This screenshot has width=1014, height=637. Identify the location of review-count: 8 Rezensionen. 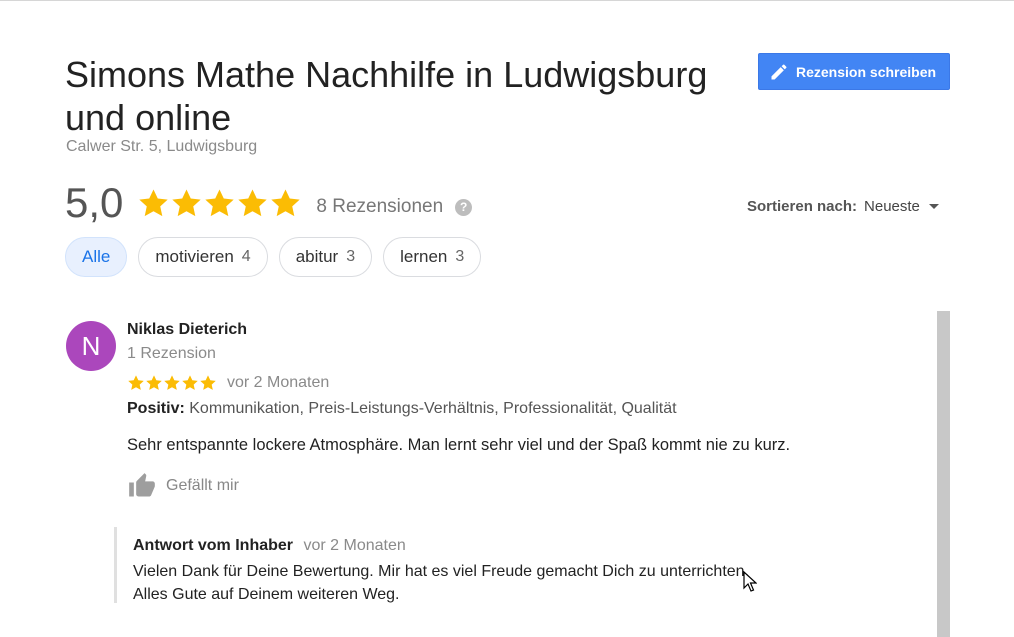
(379, 207).